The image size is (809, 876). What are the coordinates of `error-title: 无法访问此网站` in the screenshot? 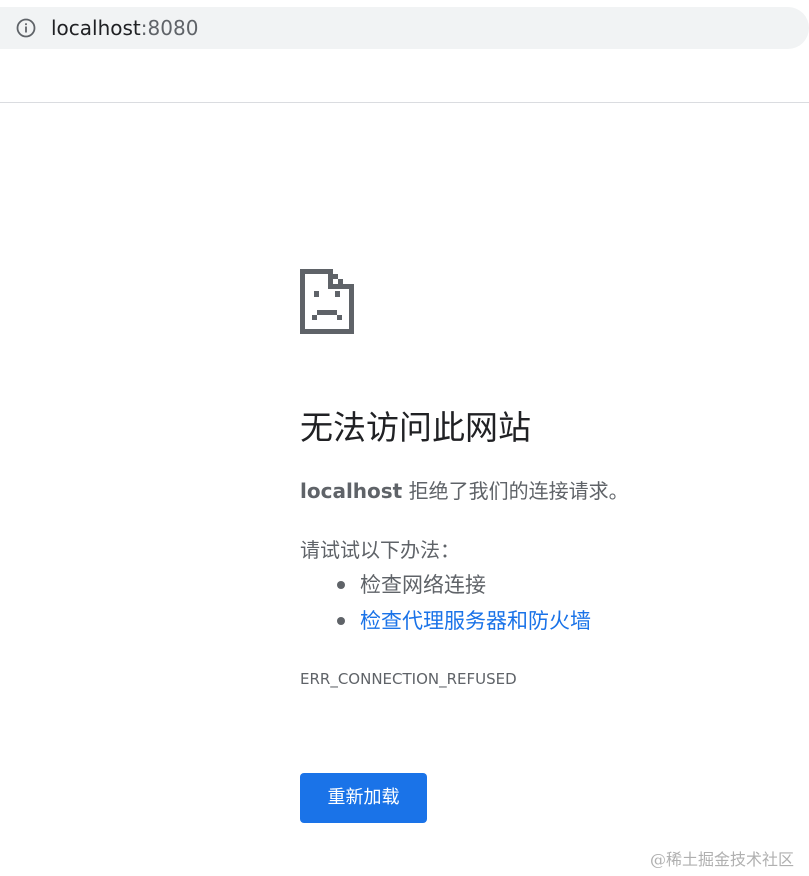 It's located at (415, 427).